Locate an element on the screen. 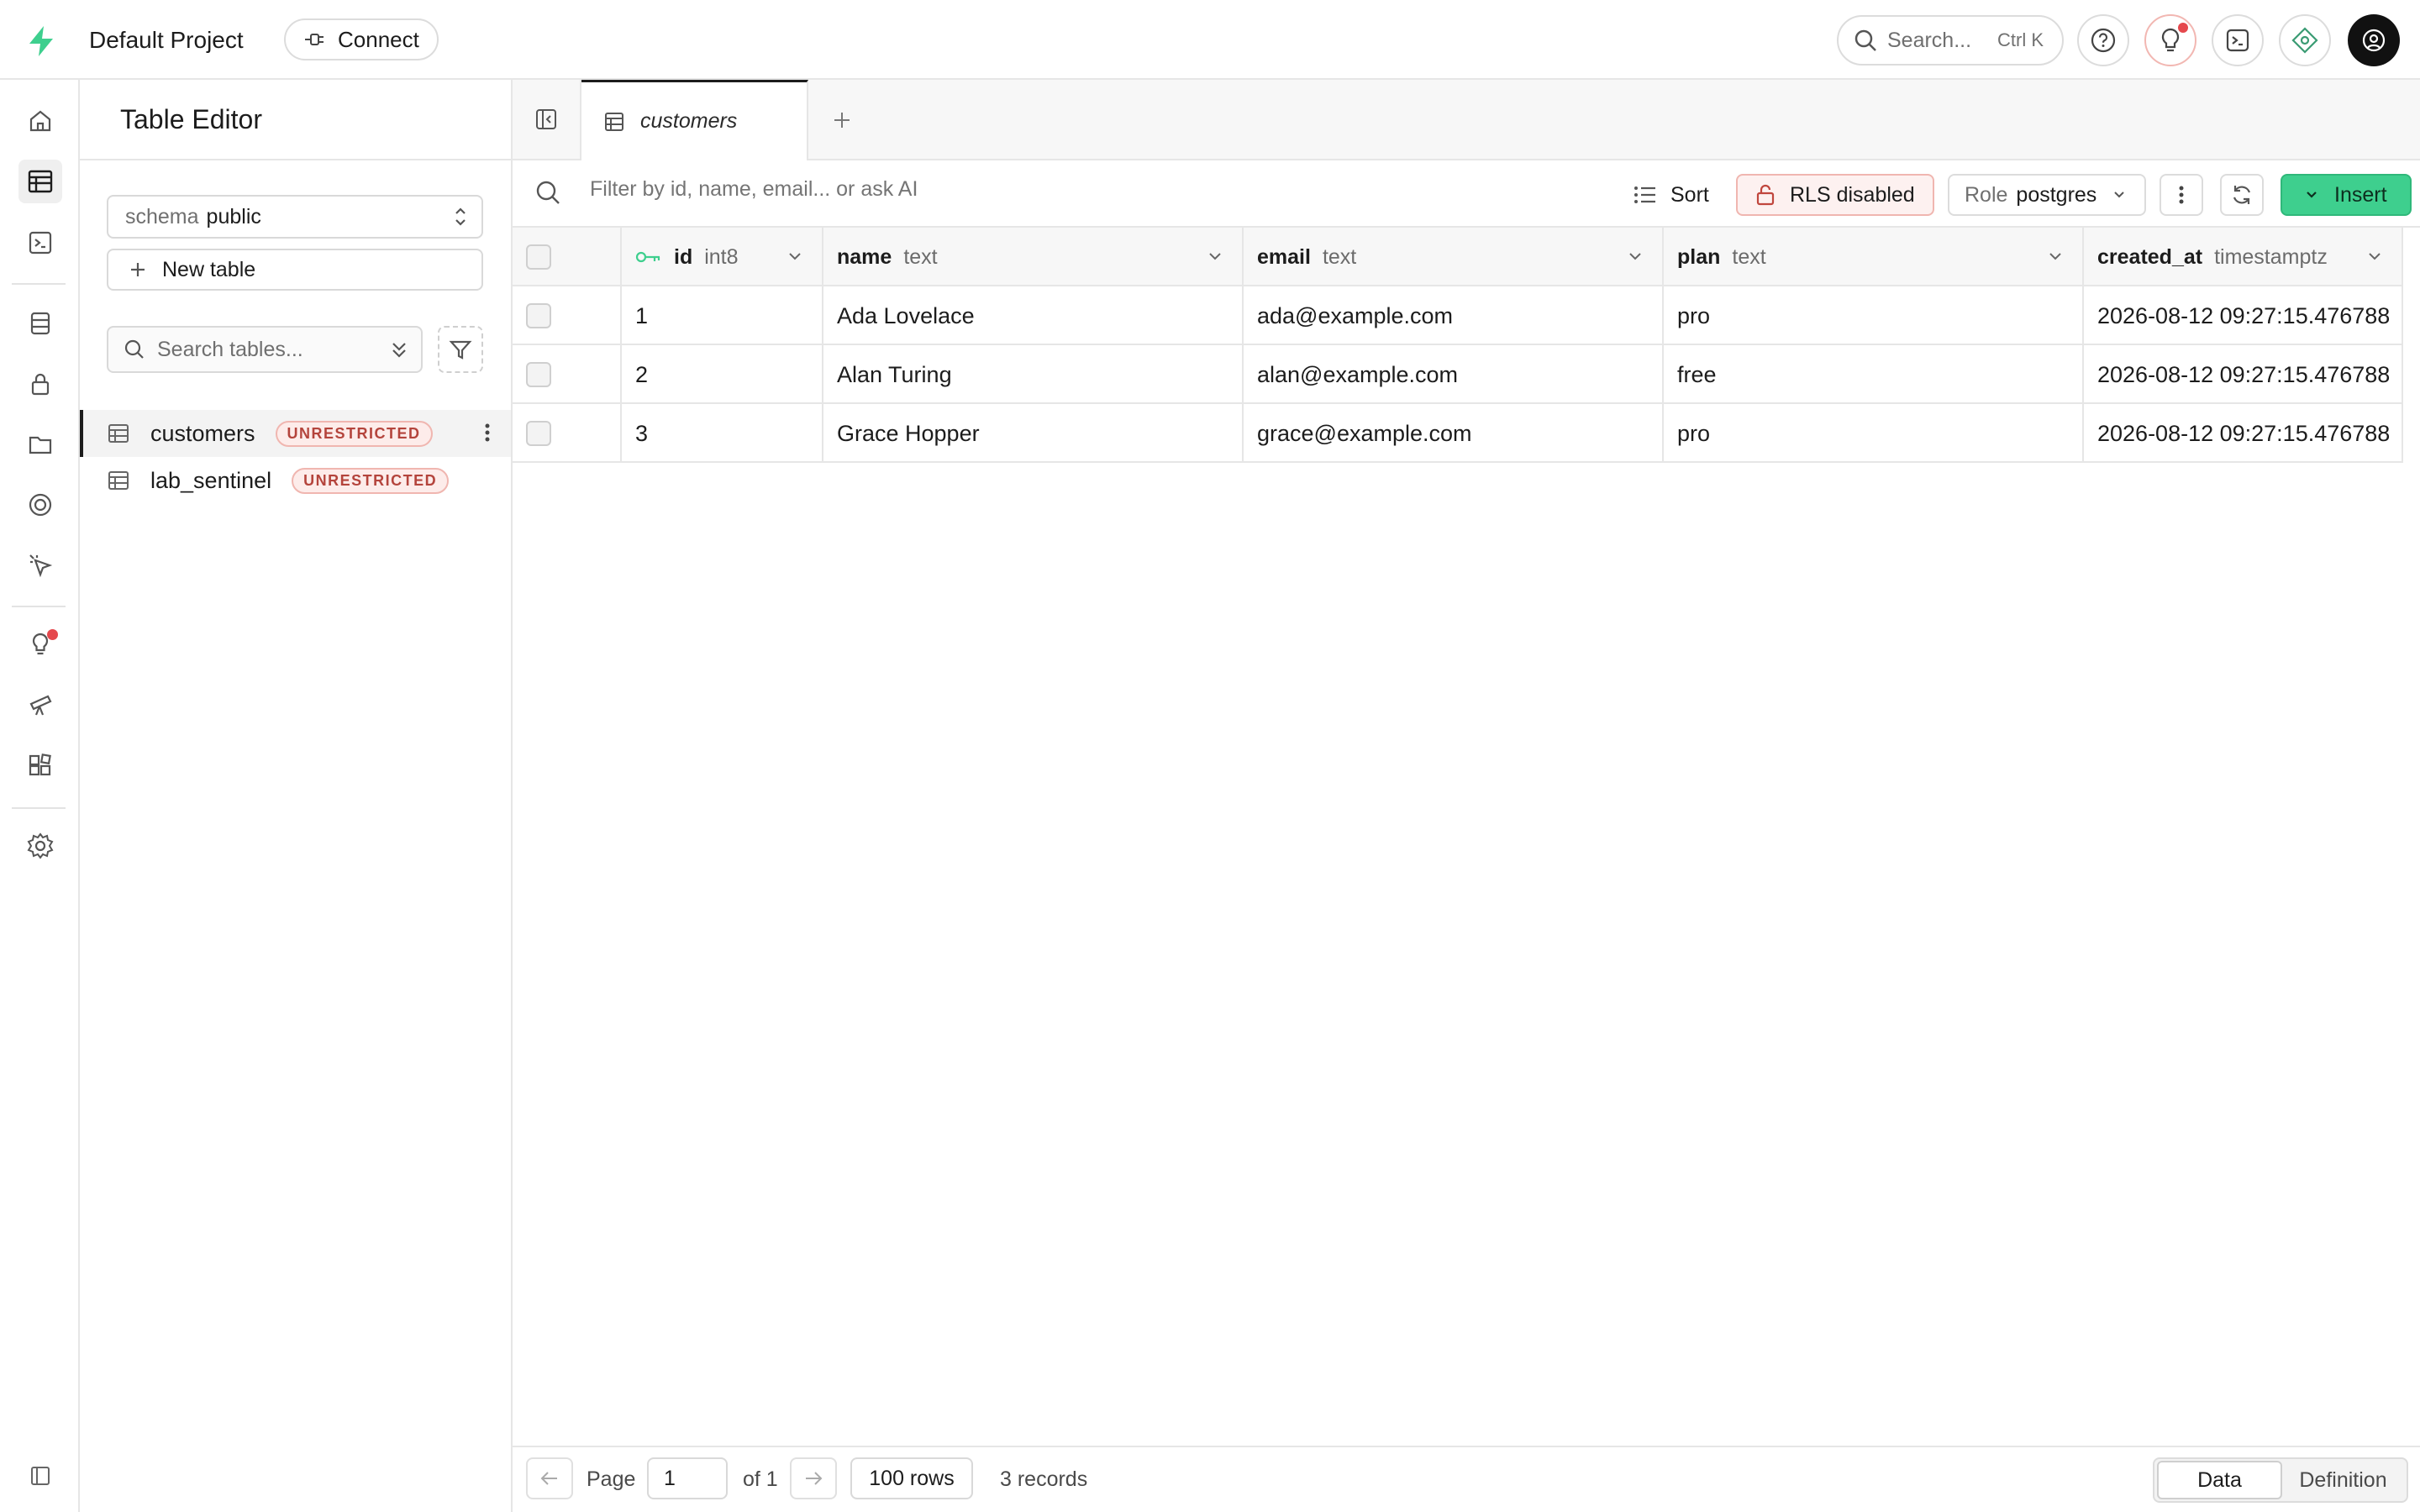  column-name: name is located at coordinates (865, 256).